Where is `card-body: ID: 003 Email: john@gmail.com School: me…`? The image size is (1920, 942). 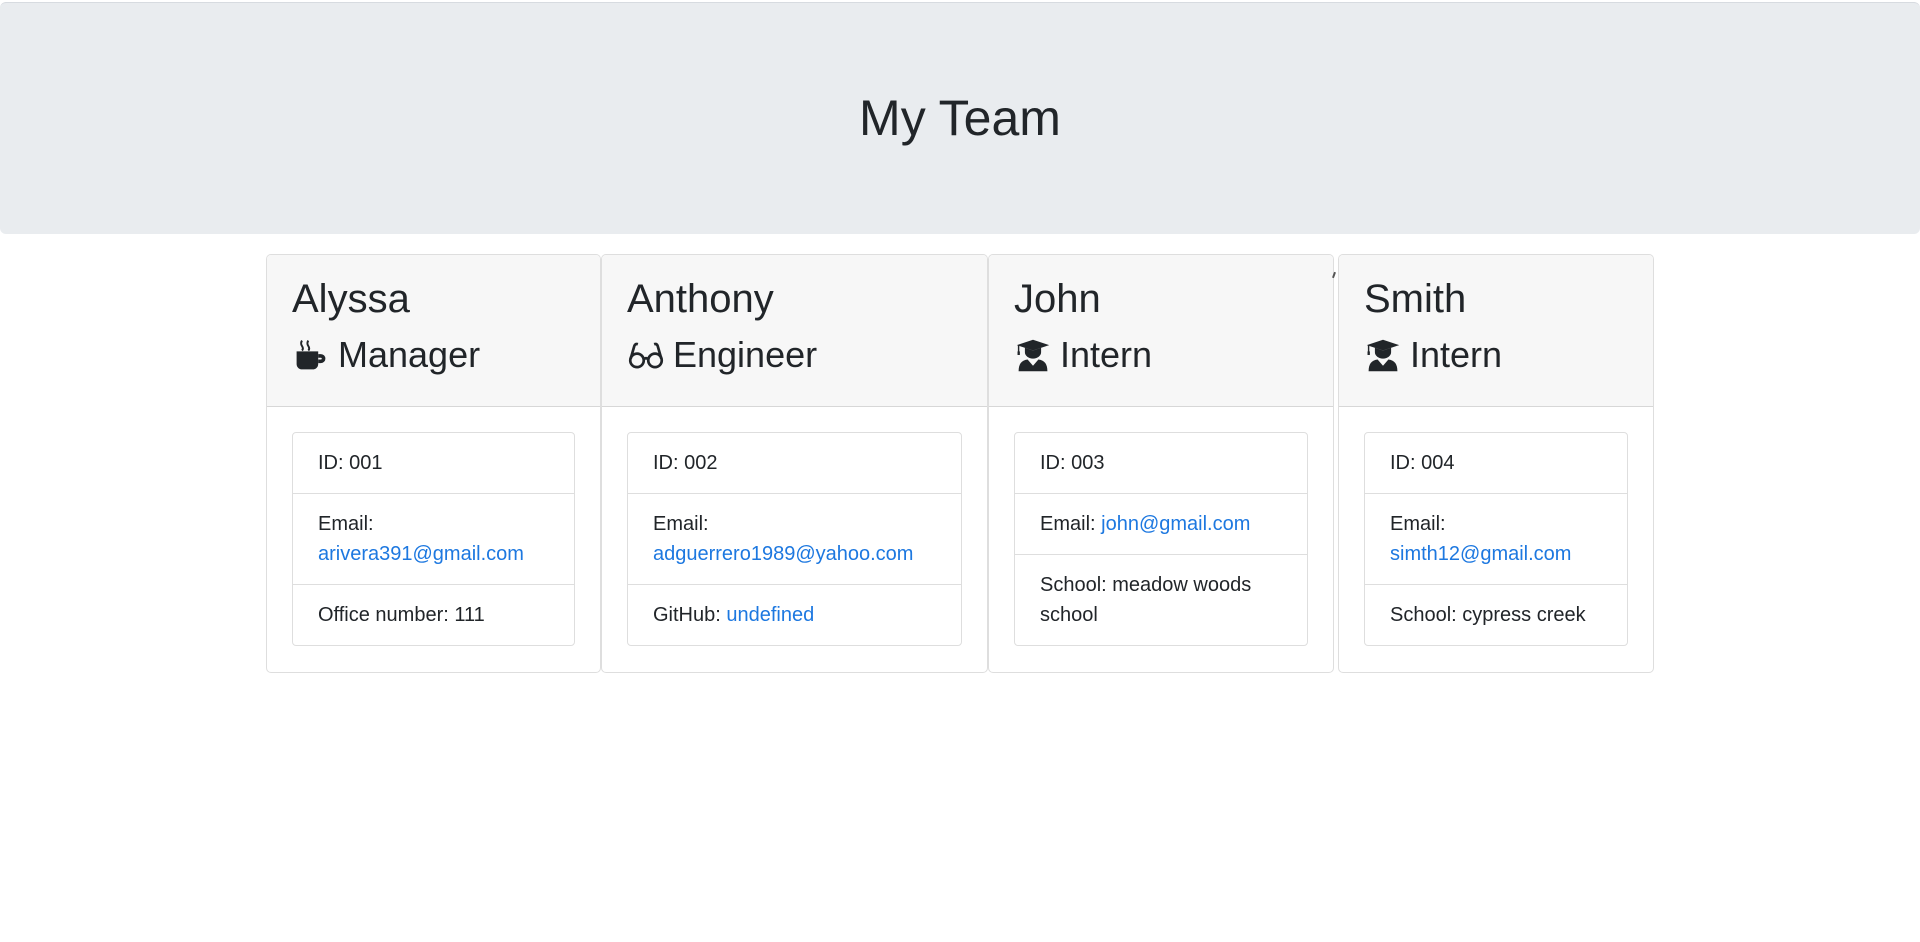 card-body: ID: 003 Email: john@gmail.com School: me… is located at coordinates (1161, 539).